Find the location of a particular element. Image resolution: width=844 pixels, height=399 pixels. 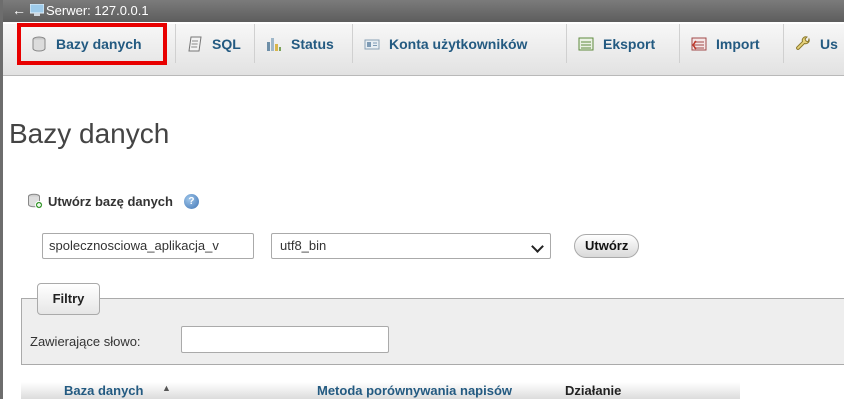

tab-status: Status is located at coordinates (303, 43).